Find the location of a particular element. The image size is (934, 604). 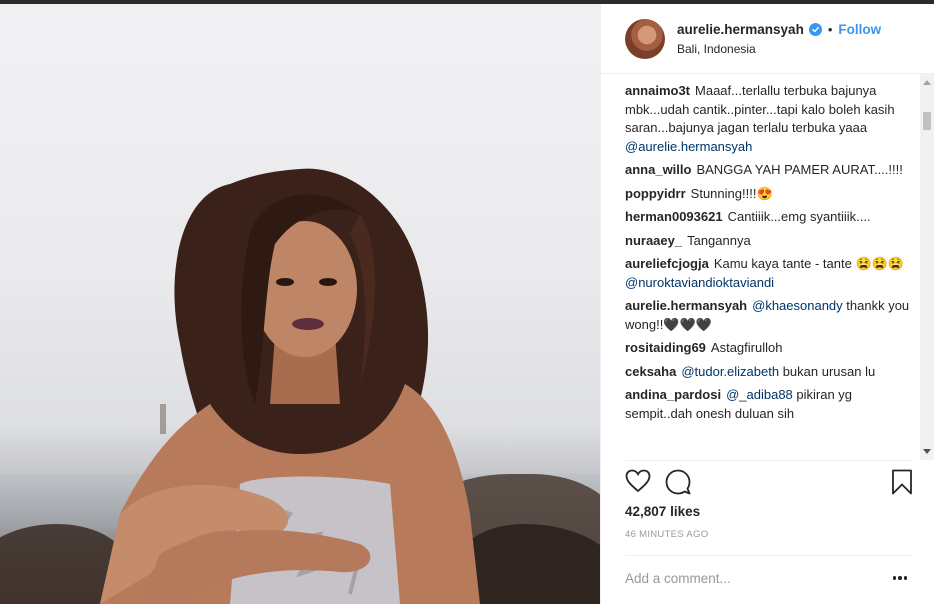

likes-count: 42,807 likes is located at coordinates (662, 511).